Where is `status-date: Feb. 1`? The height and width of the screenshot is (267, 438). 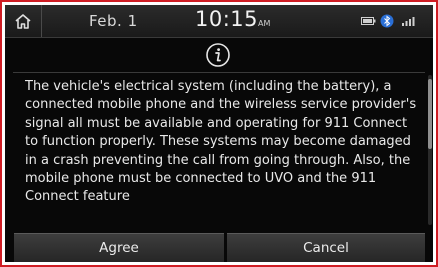
status-date: Feb. 1 is located at coordinates (113, 21).